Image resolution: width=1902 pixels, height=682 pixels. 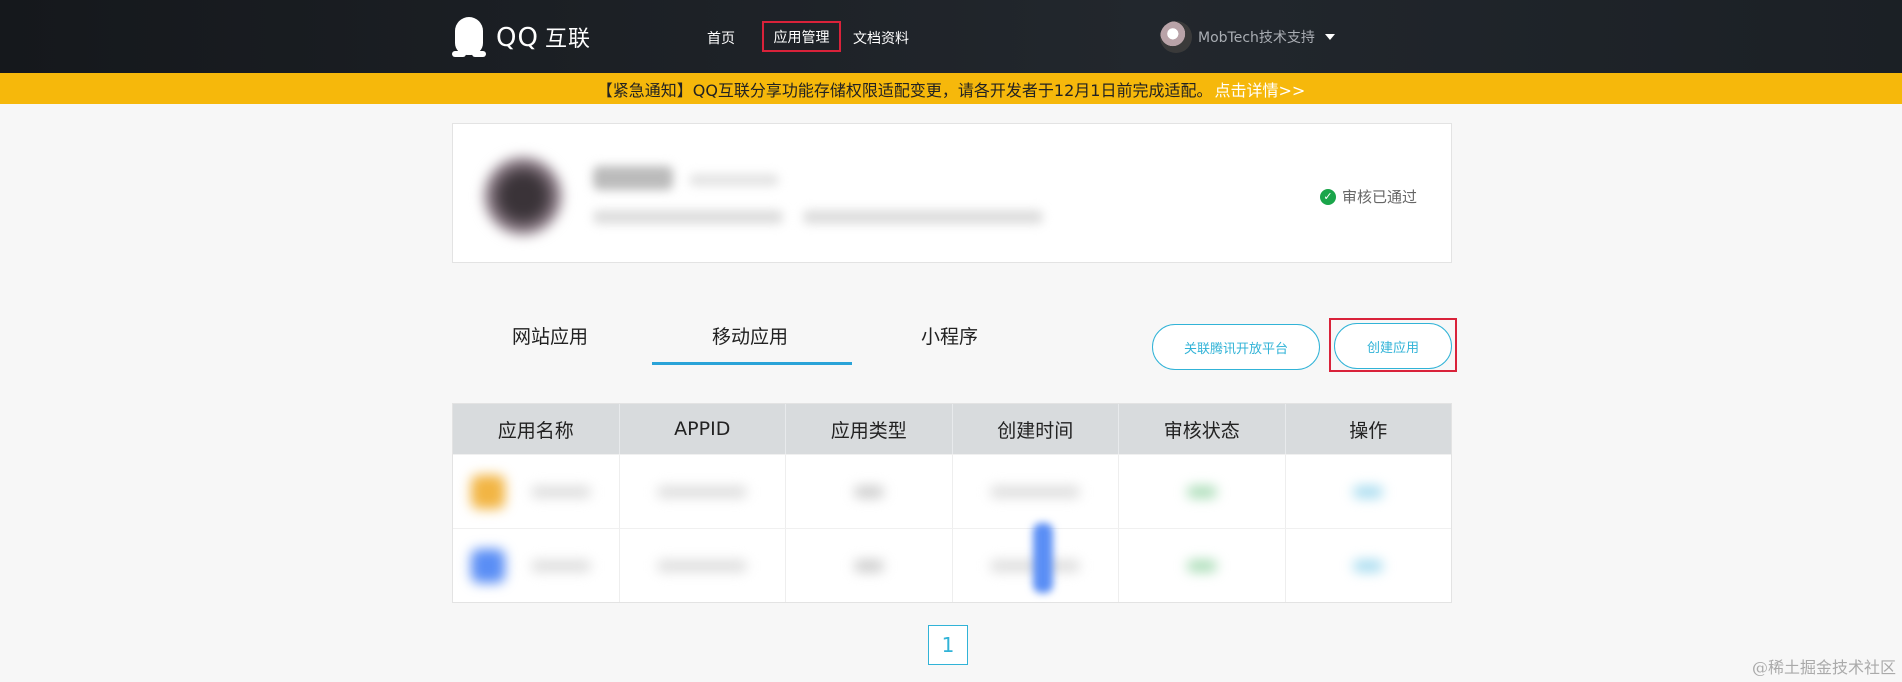 I want to click on table-header: 应用名称 APPID 应用类型 创建时间 审核状态 操作, so click(x=952, y=429).